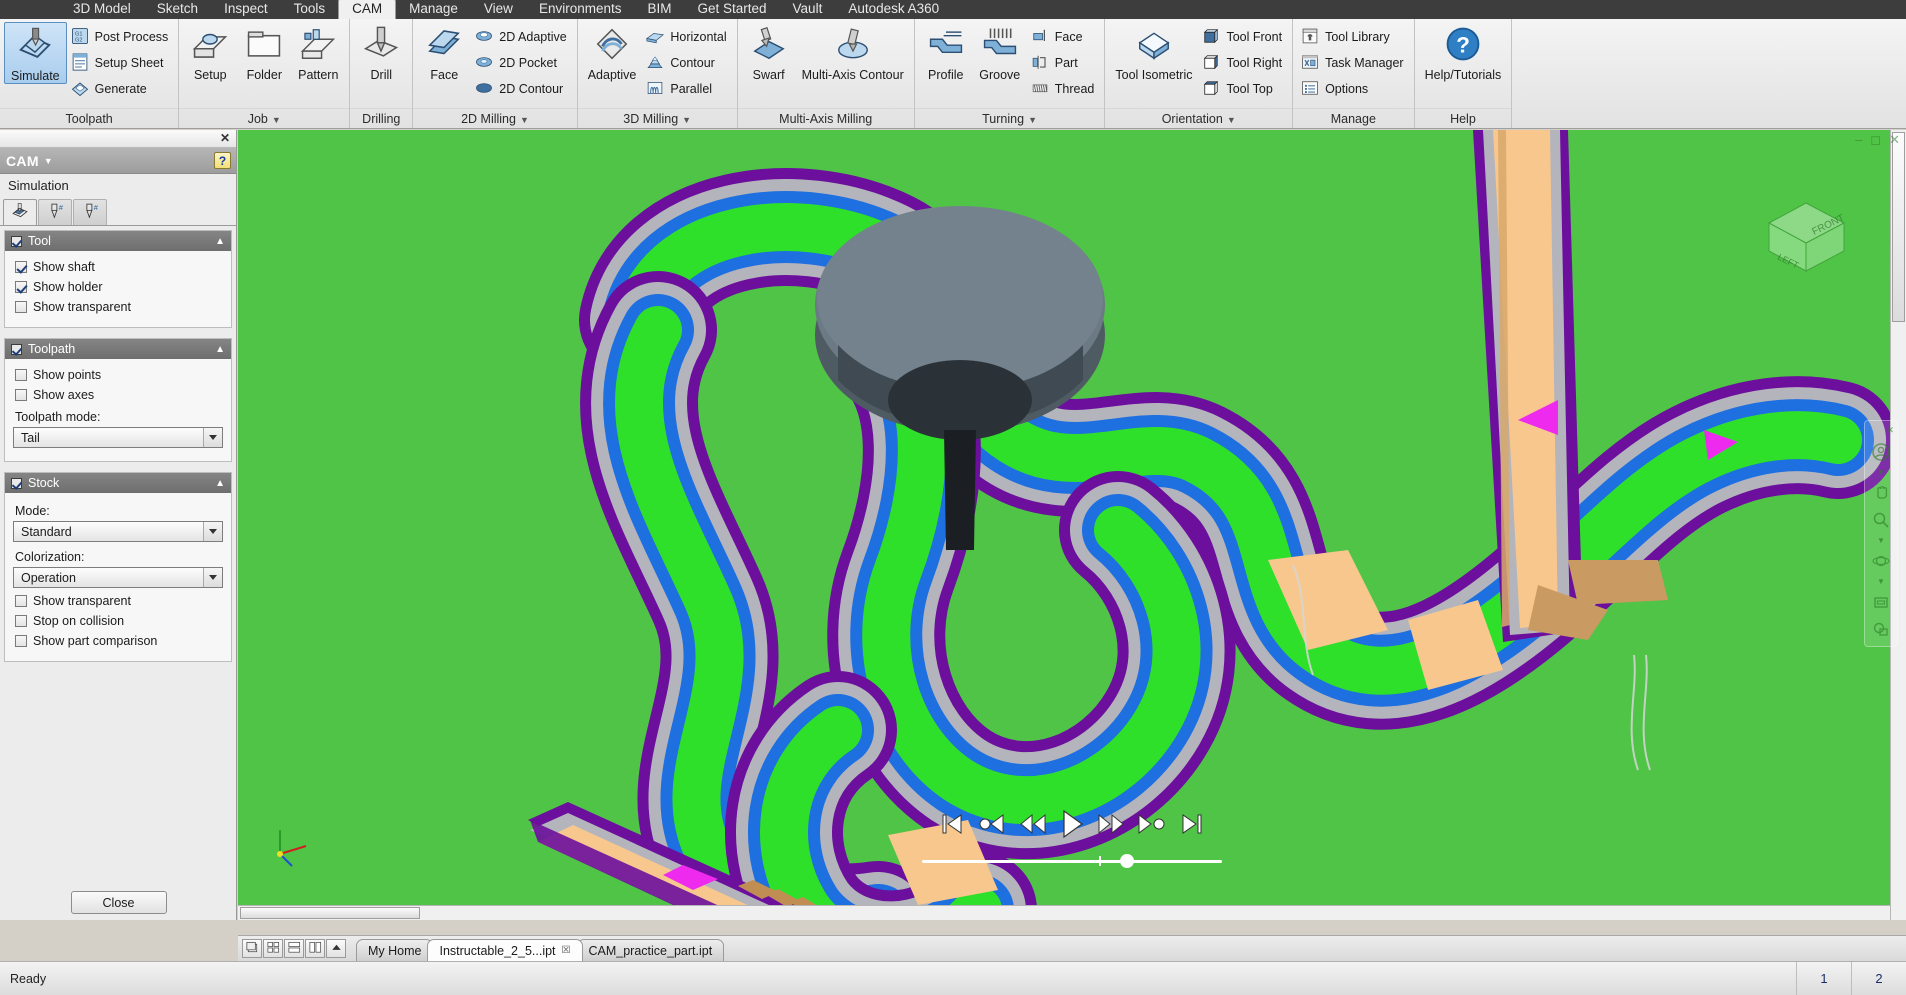  I want to click on group-header: Toolpath ▲, so click(118, 349).